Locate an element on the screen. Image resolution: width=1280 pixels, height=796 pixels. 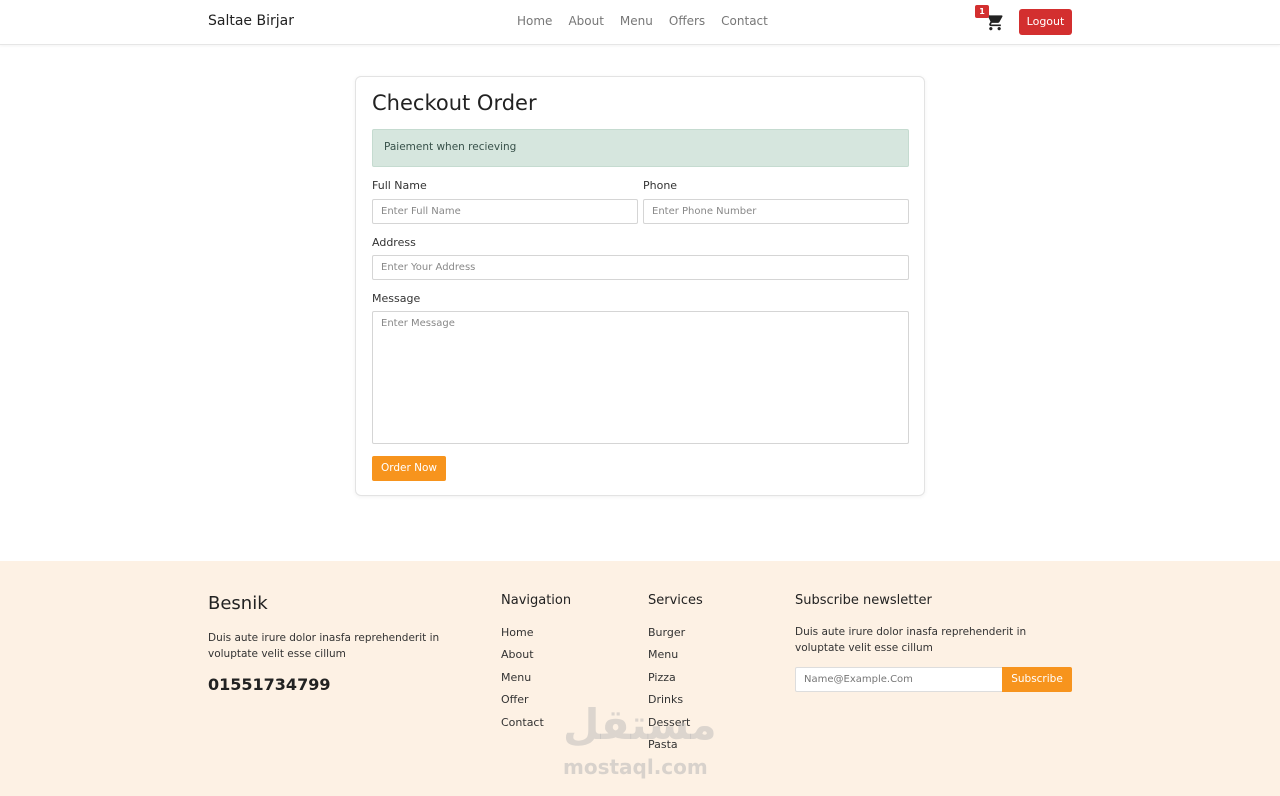
checkout-title: Checkout Order is located at coordinates (454, 103).